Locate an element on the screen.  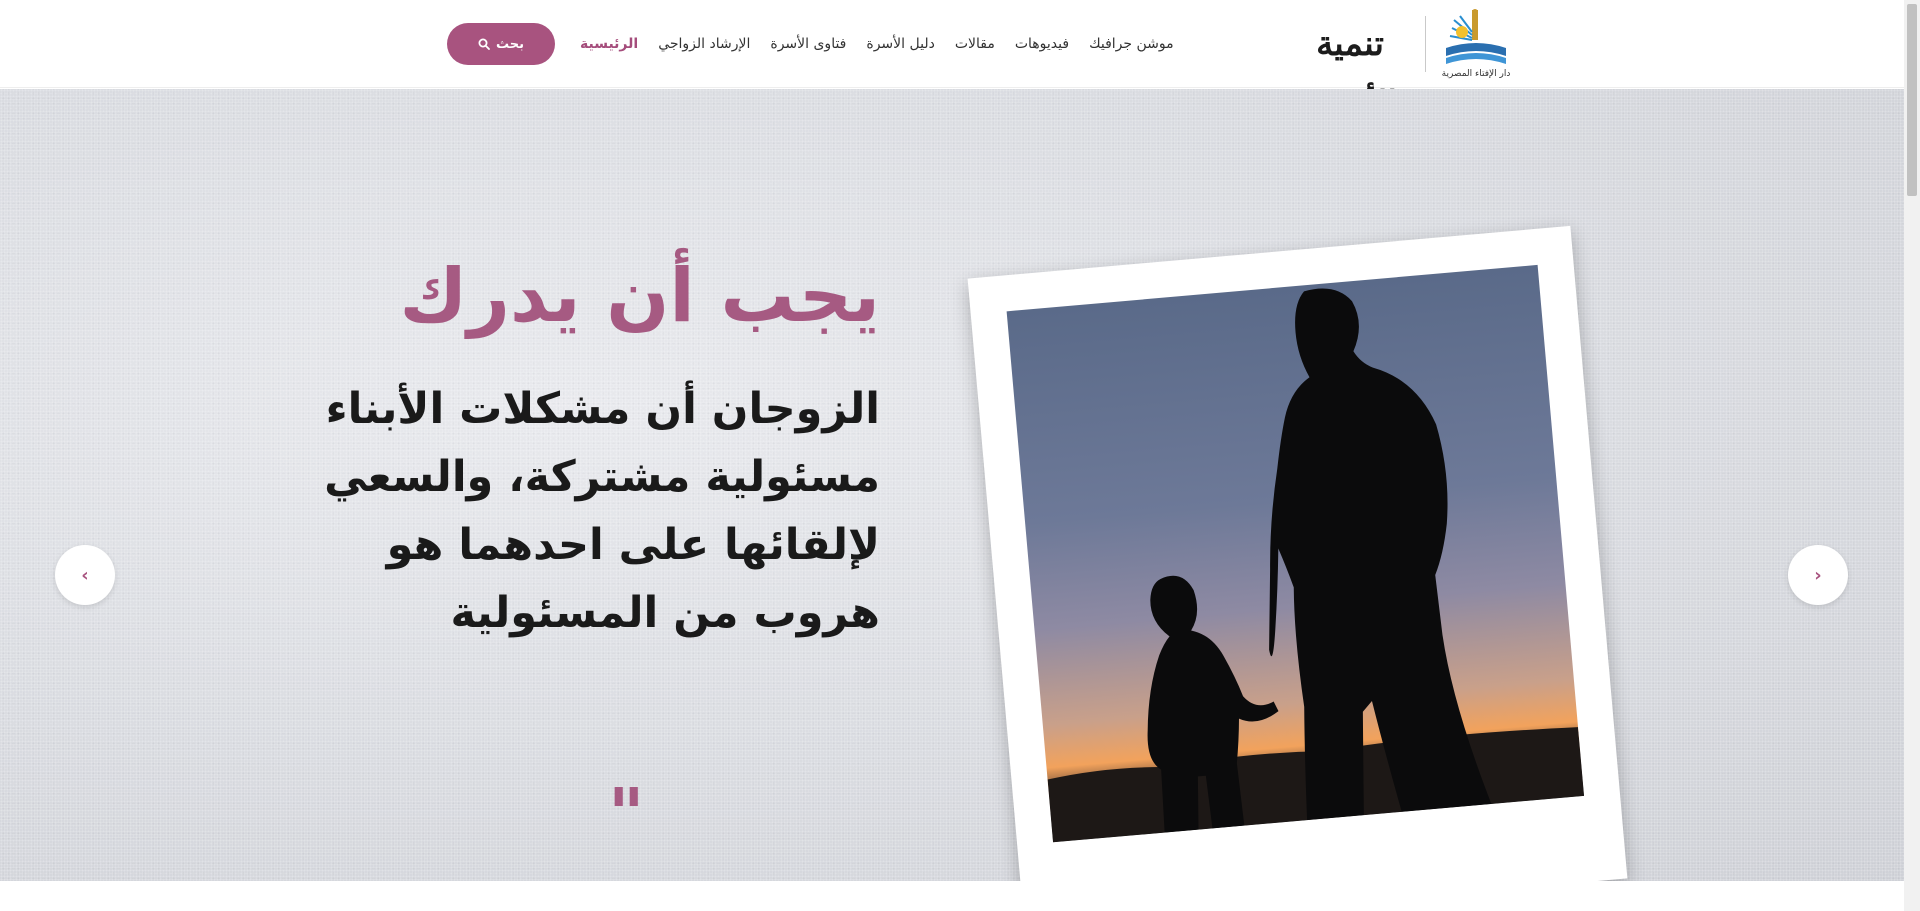
nav-item-videos: فيديوهات is located at coordinates (1042, 44).